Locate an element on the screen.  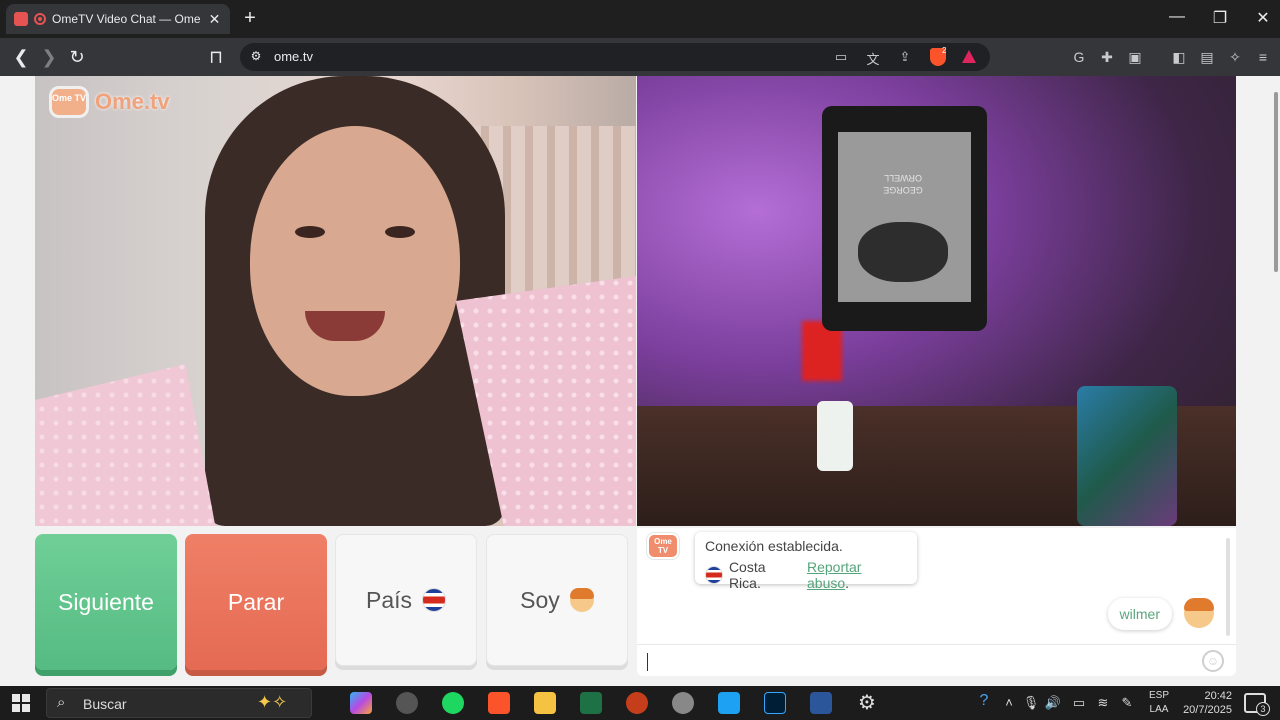
boy-avatar-icon is located at coordinates (1199, 613).